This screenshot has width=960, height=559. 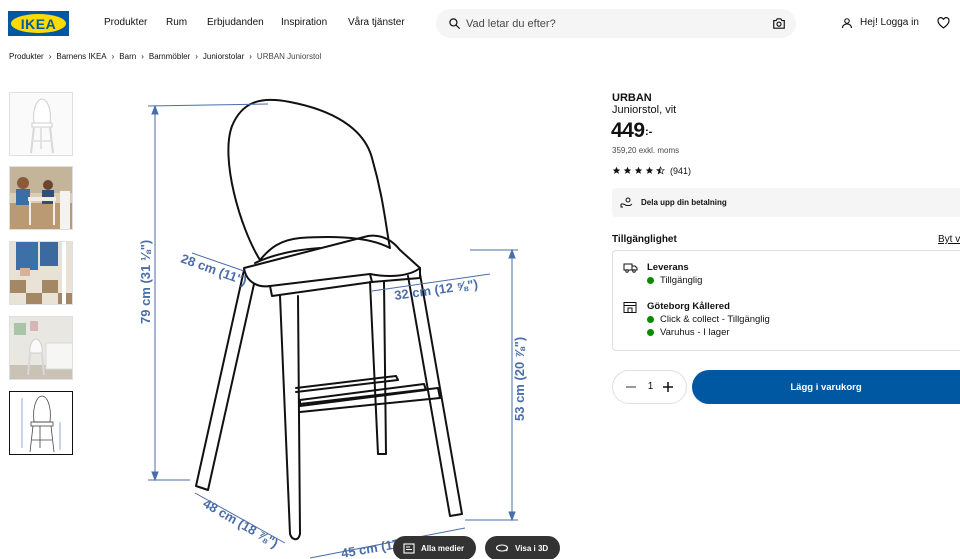 What do you see at coordinates (630, 268) in the screenshot?
I see `truck-icon` at bounding box center [630, 268].